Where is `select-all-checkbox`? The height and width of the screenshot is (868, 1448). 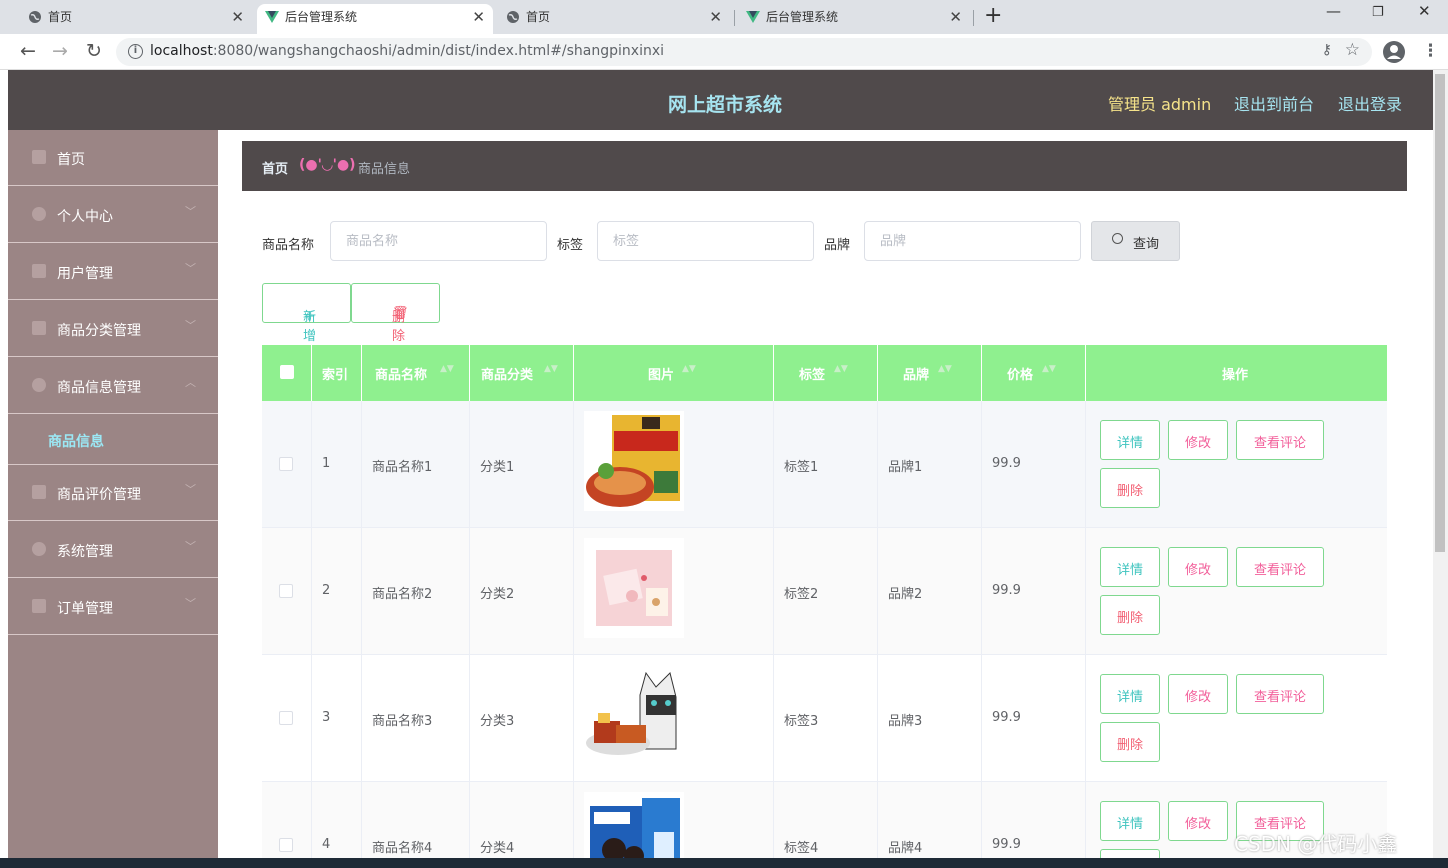
select-all-checkbox is located at coordinates (287, 372).